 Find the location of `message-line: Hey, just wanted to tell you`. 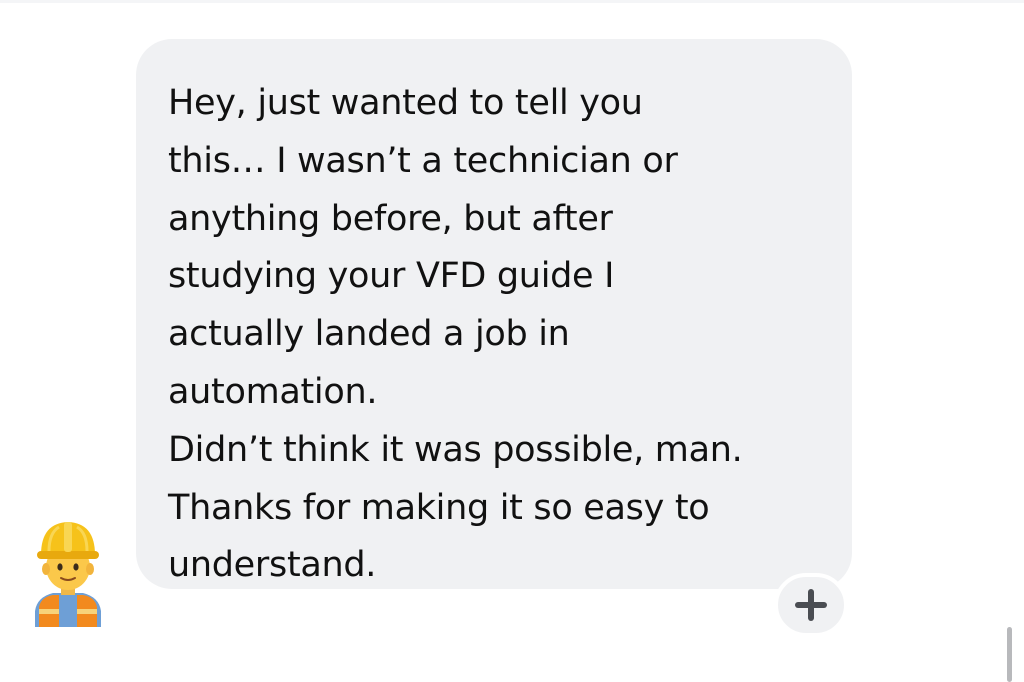

message-line: Hey, just wanted to tell you is located at coordinates (405, 103).